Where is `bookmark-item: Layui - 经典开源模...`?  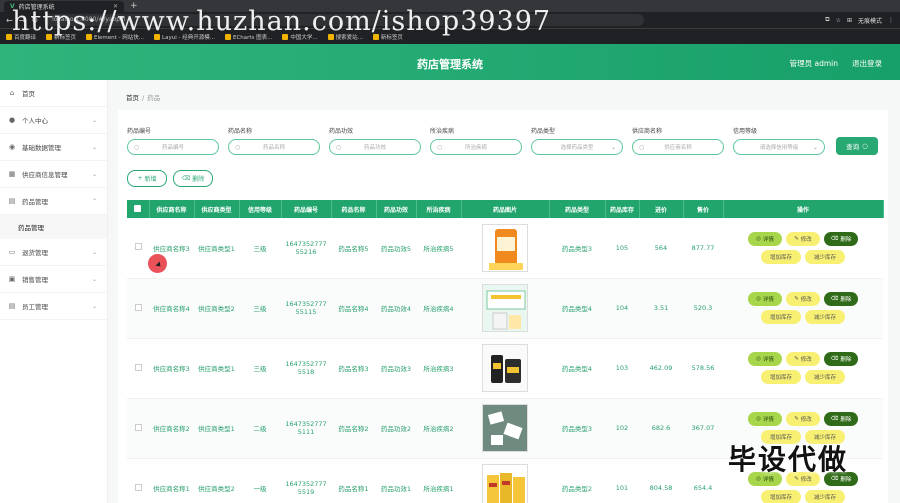 bookmark-item: Layui - 经典开源模... is located at coordinates (184, 37).